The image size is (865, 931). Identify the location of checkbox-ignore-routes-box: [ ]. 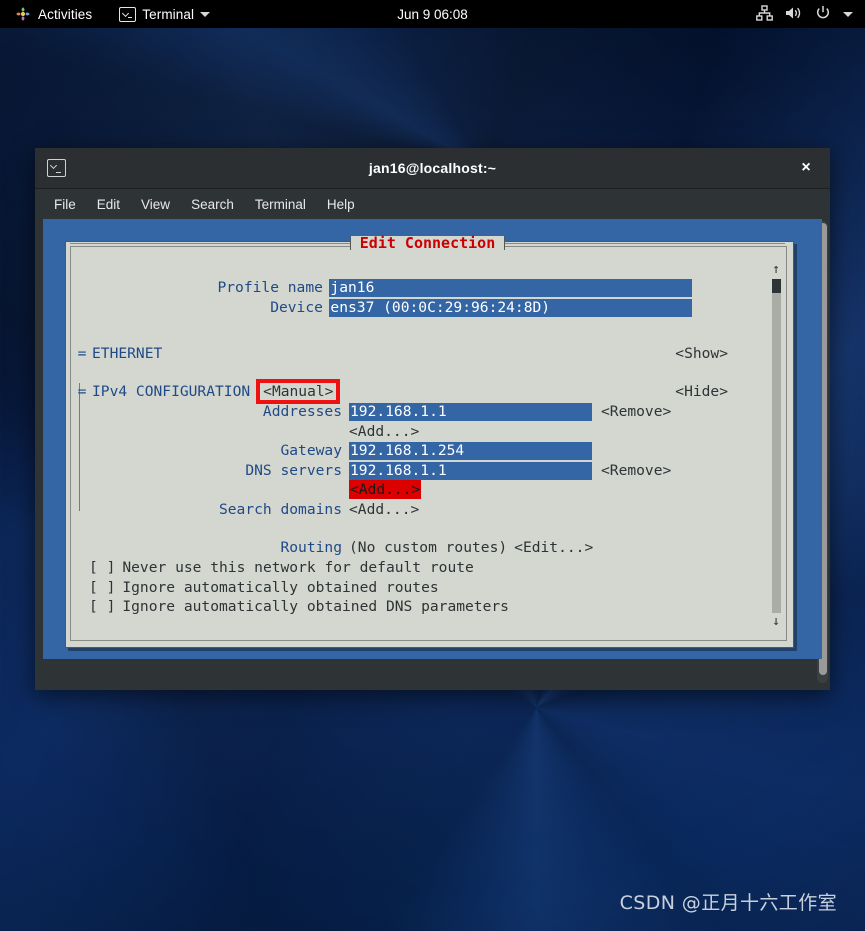
(102, 588).